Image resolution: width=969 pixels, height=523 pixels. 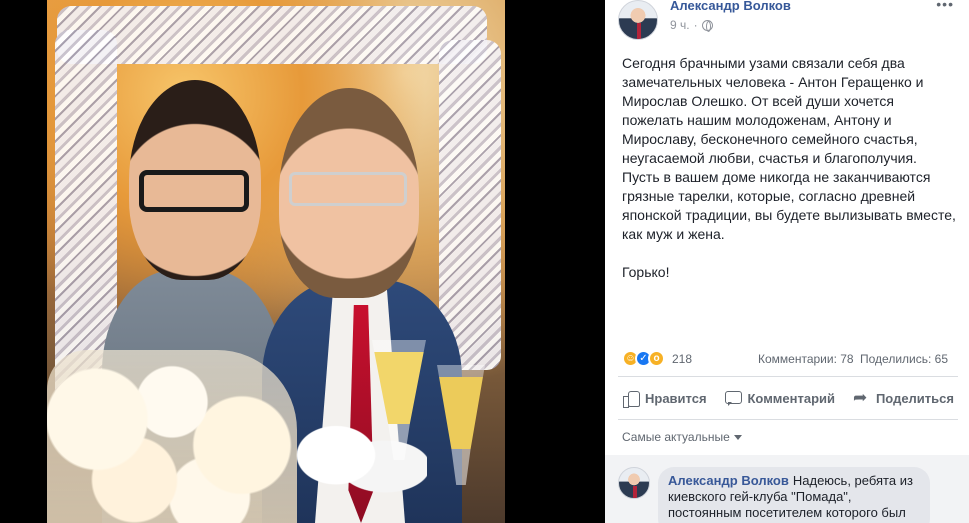 I want to click on comments-sort-dropdown: Самые актуальные, so click(x=682, y=437).